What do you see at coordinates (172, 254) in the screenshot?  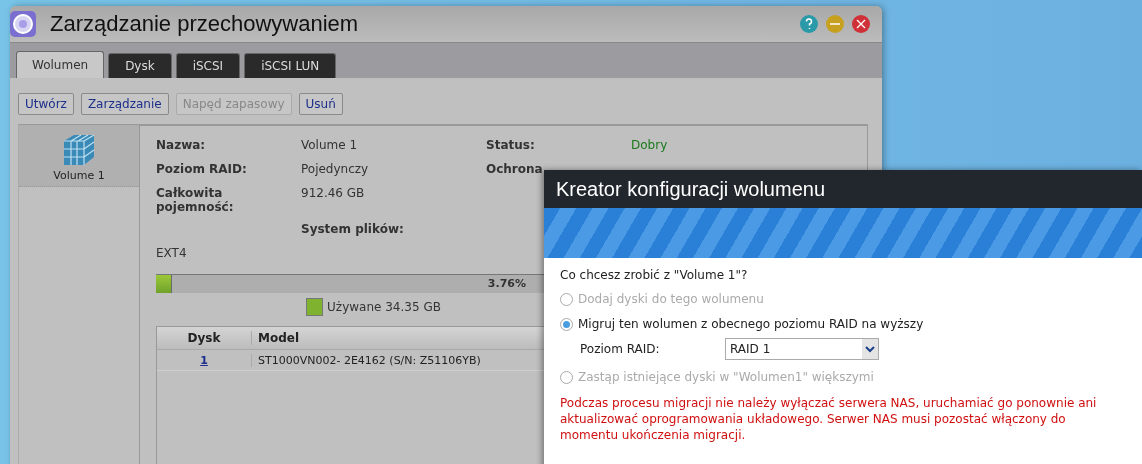 I see `field-value: EXT4` at bounding box center [172, 254].